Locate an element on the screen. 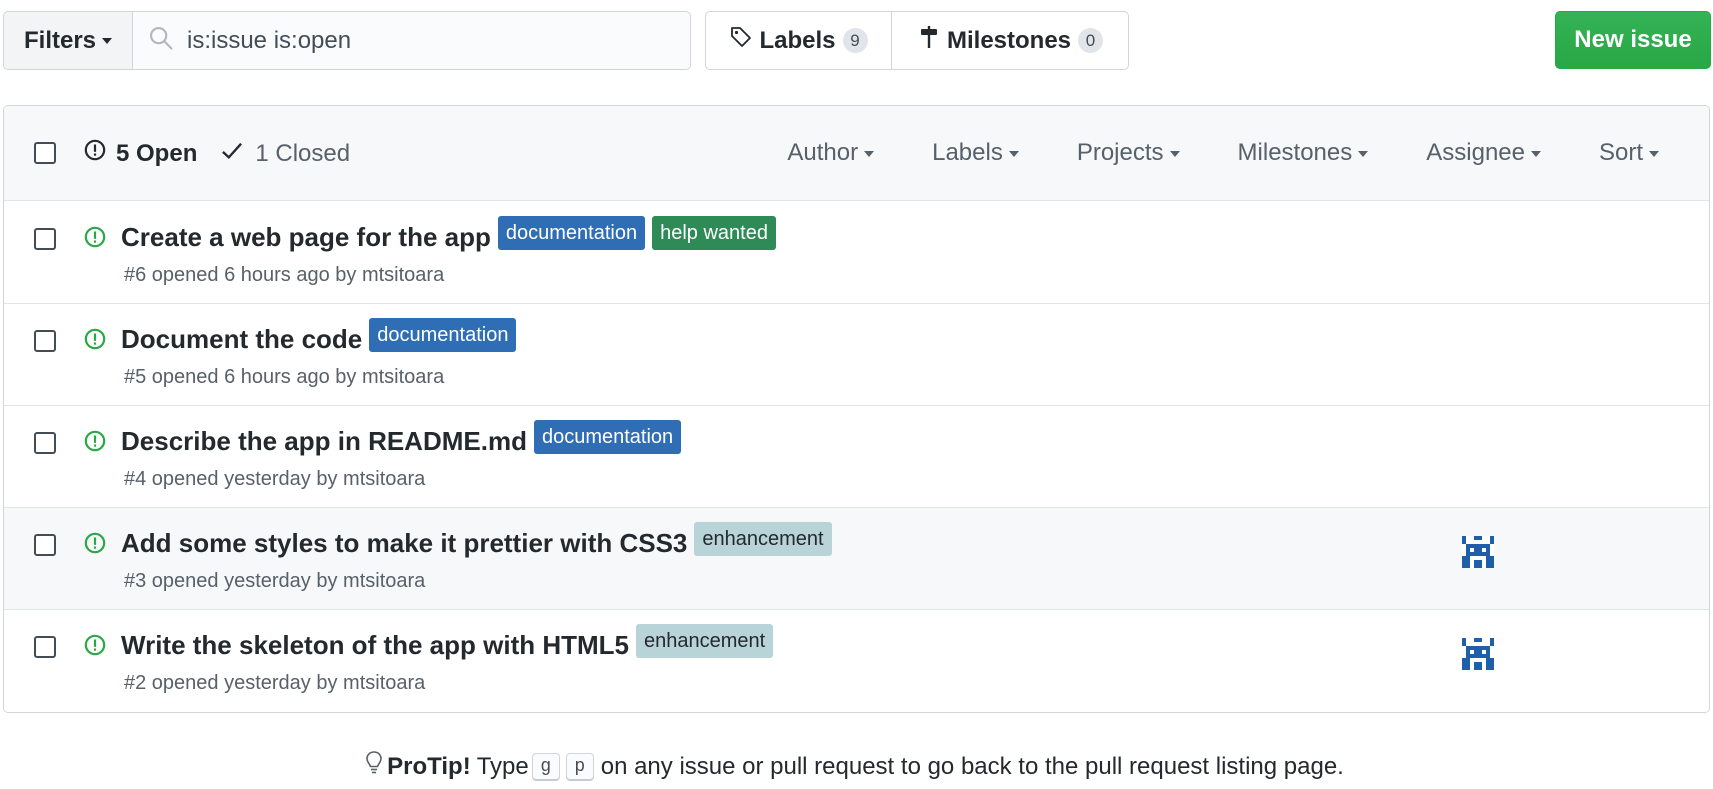  issue-title-link: Write the skeleton of the app with HTML5 is located at coordinates (375, 645).